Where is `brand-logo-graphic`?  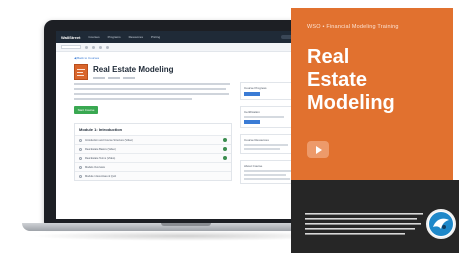
brand-logo-graphic is located at coordinates (441, 224).